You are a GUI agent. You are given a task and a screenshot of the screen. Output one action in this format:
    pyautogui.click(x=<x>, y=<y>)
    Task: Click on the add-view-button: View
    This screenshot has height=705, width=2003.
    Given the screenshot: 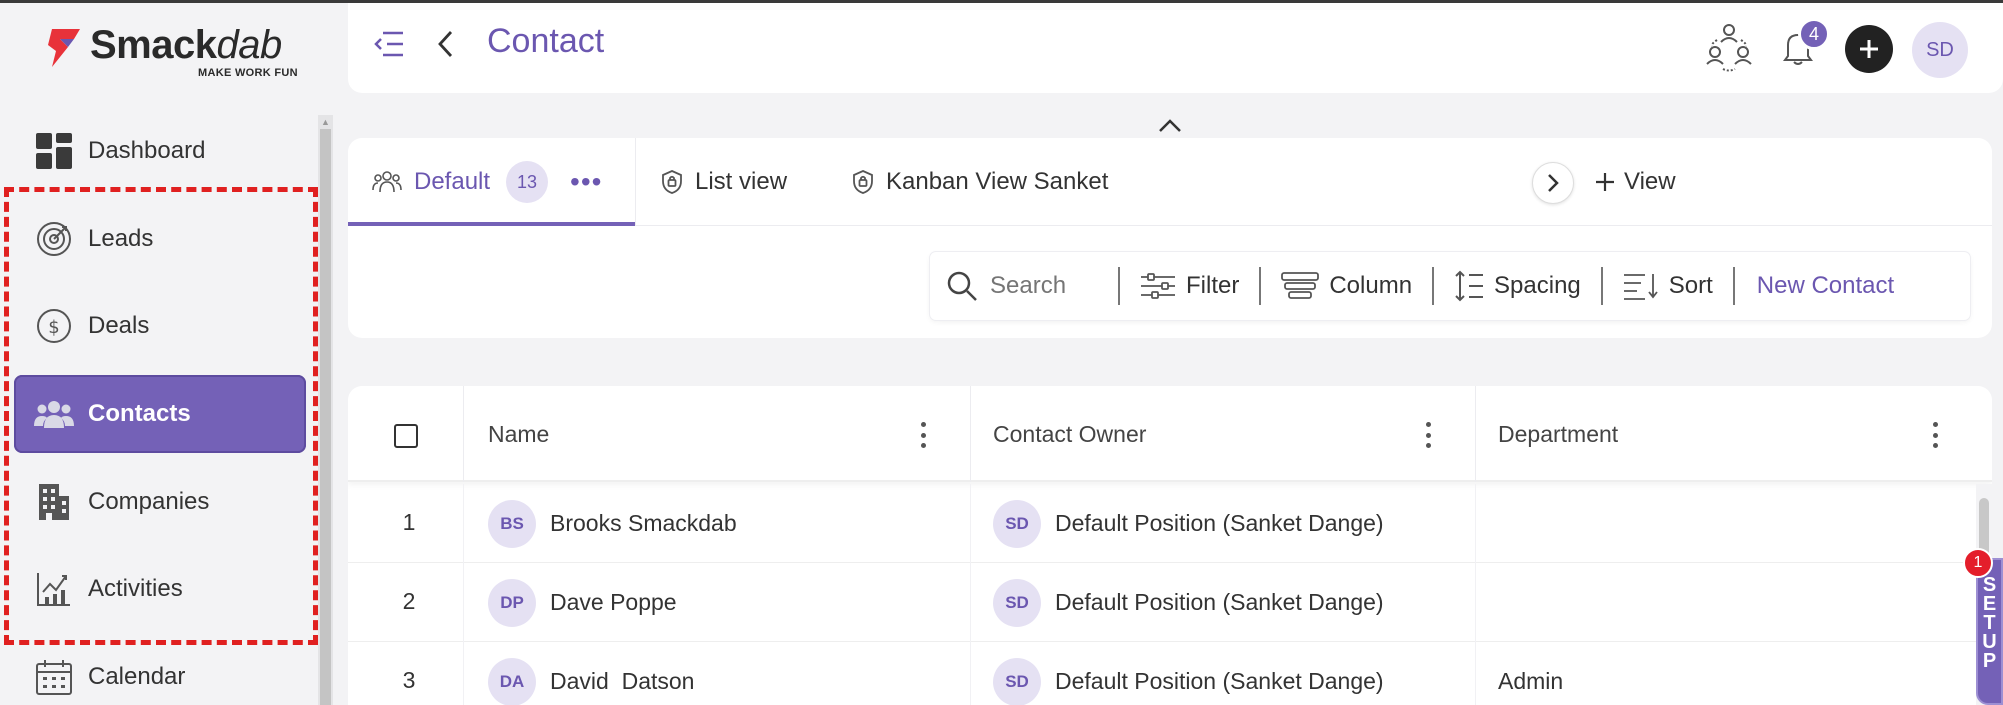 What is the action you would take?
    pyautogui.click(x=1635, y=182)
    